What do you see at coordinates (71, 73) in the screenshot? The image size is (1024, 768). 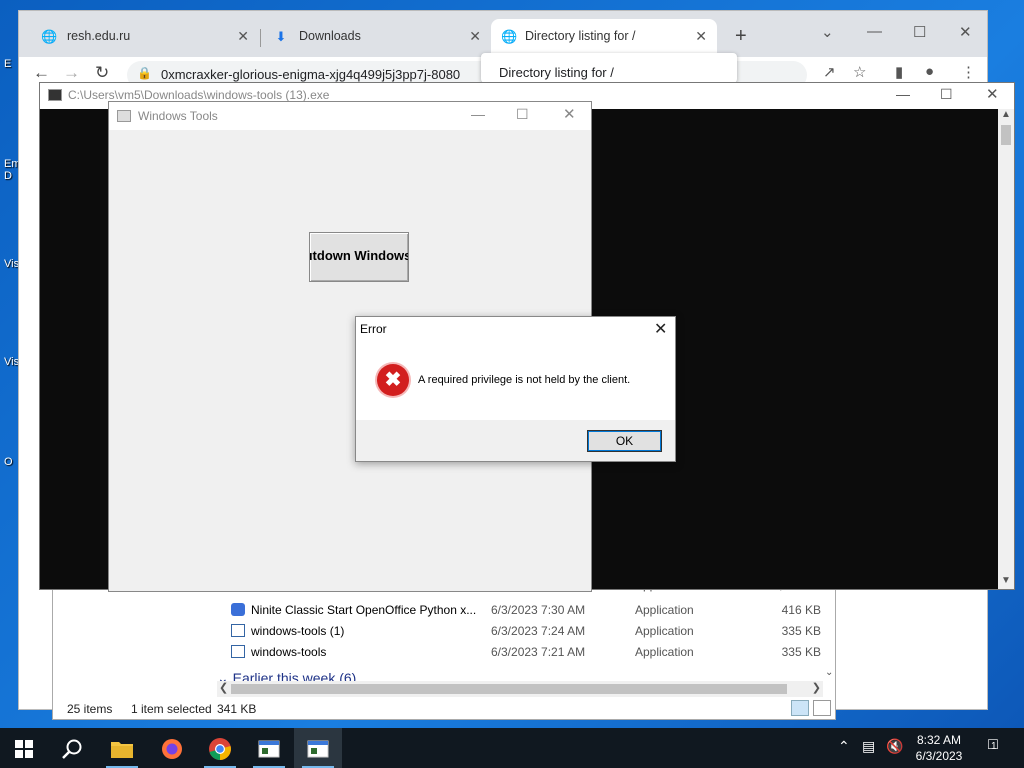 I see `forward-icon: →` at bounding box center [71, 73].